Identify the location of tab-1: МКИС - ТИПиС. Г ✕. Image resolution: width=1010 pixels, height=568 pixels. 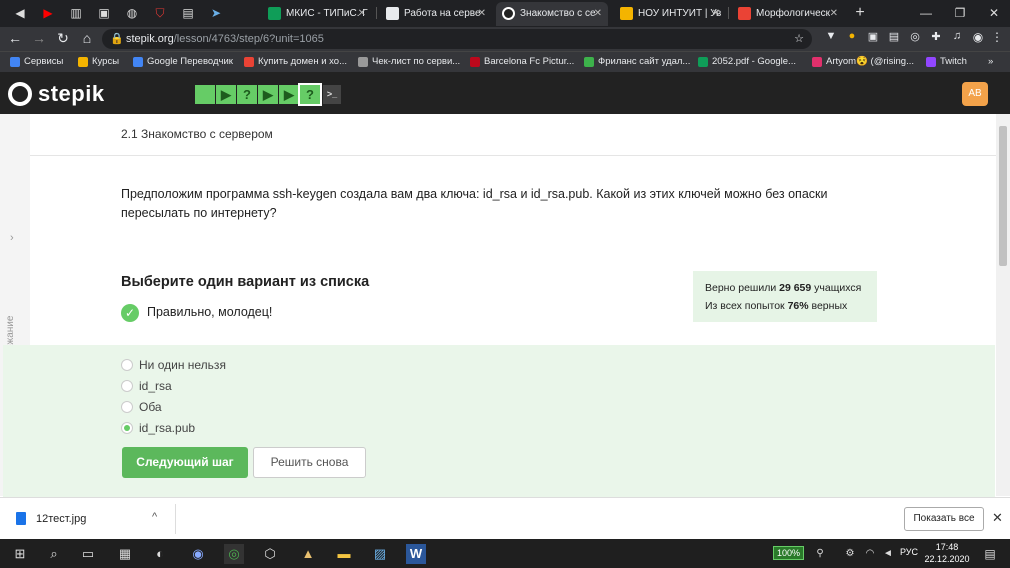
(317, 14).